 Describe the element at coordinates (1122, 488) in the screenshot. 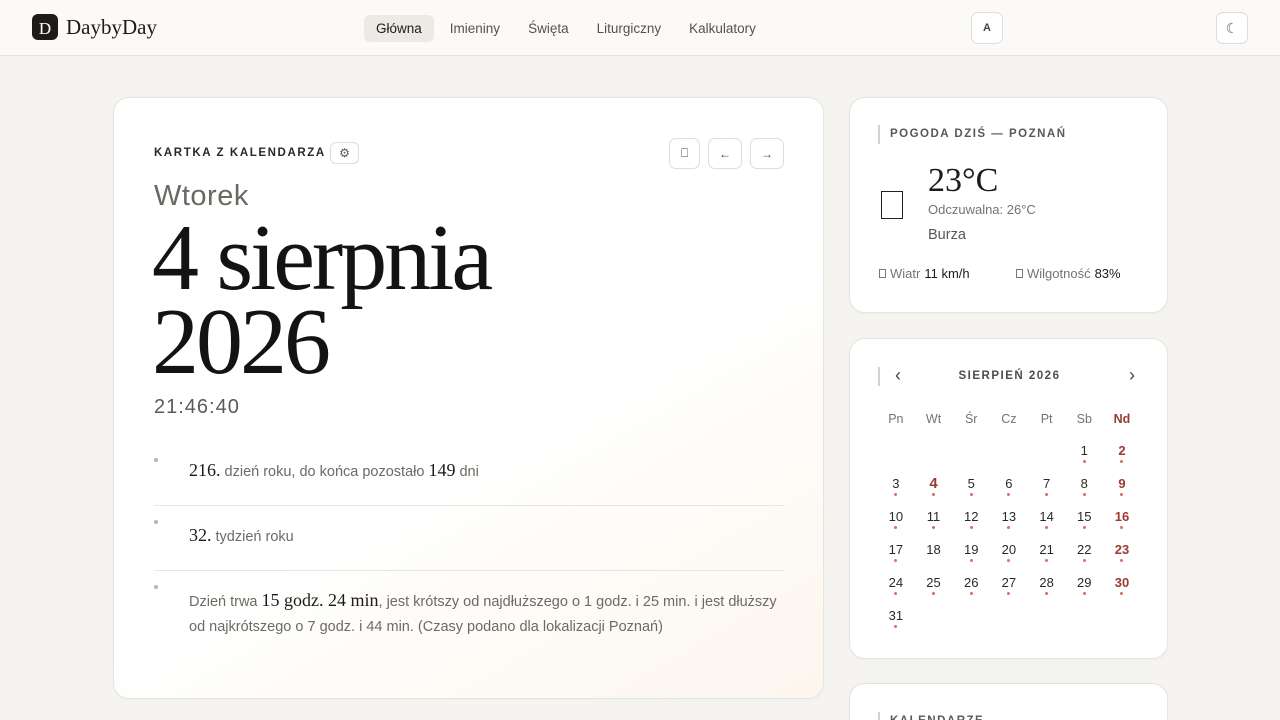

I see `calendar-day: 9` at that location.